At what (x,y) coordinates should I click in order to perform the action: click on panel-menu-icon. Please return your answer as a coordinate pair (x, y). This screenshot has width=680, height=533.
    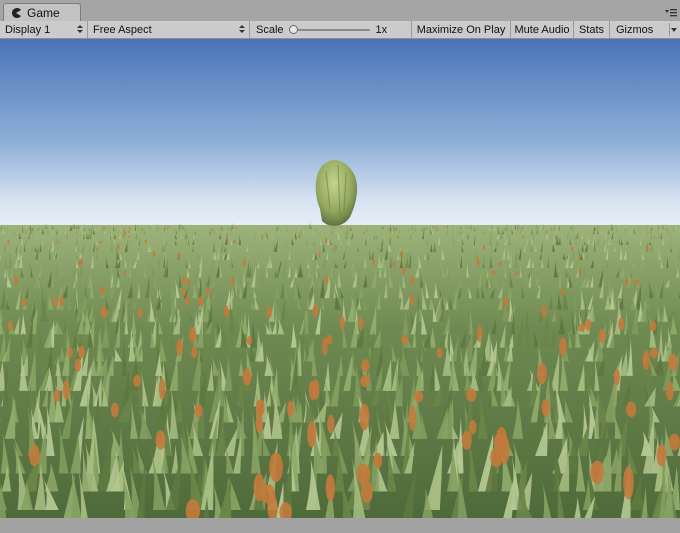
    Looking at the image, I should click on (671, 13).